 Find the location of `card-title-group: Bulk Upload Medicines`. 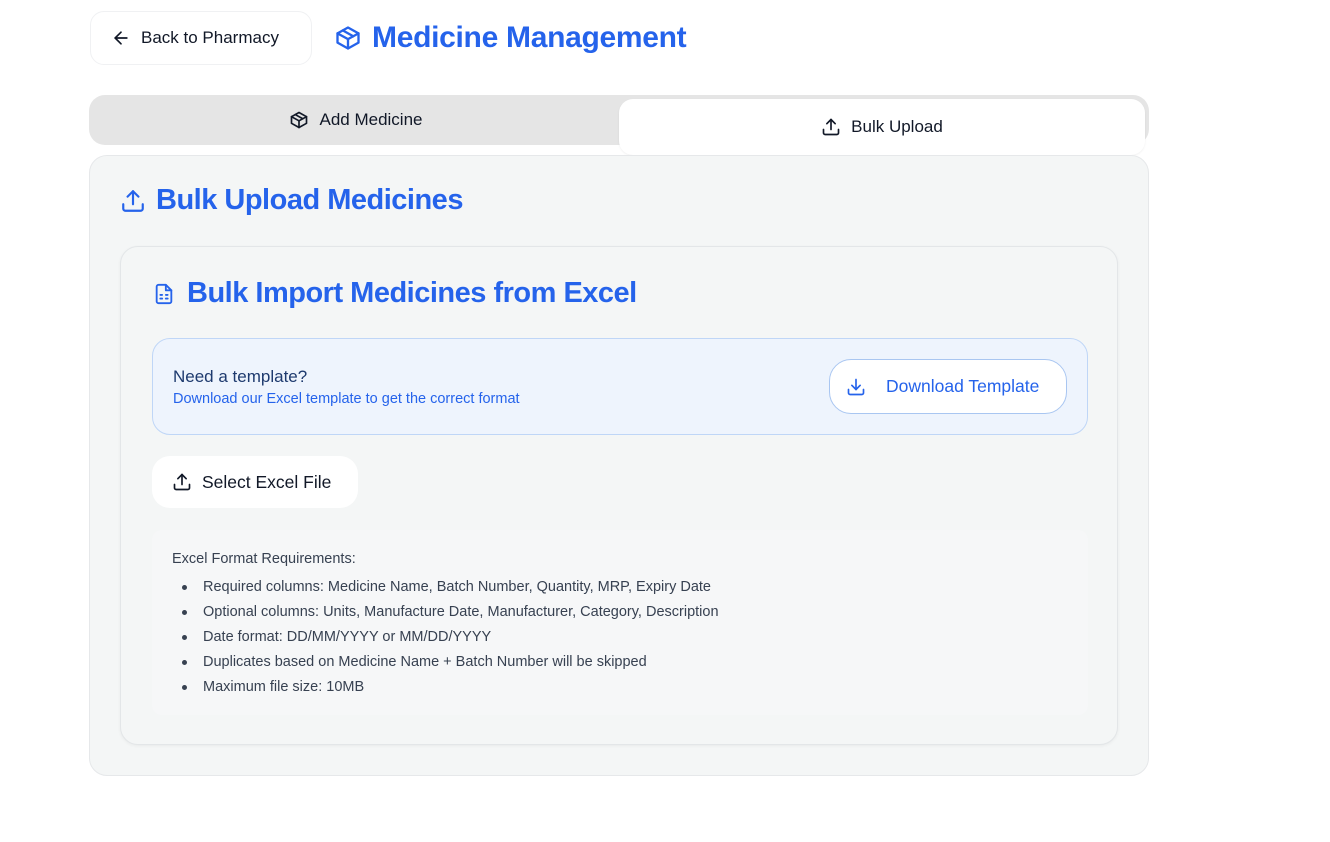

card-title-group: Bulk Upload Medicines is located at coordinates (291, 200).